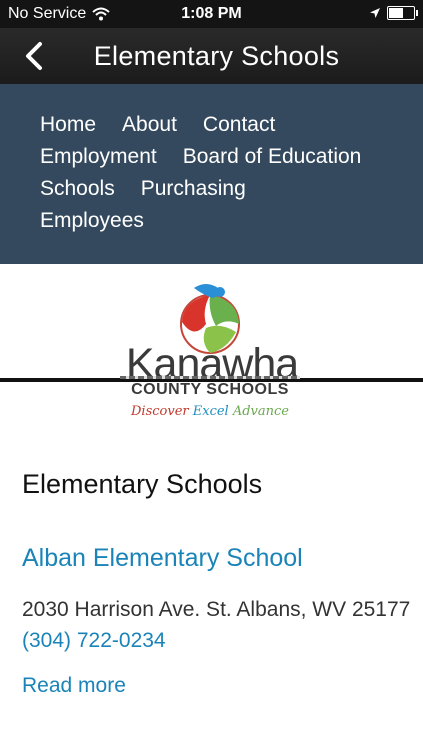 Image resolution: width=423 pixels, height=750 pixels. What do you see at coordinates (217, 558) in the screenshot?
I see `school-name-link: Alban Elementary School` at bounding box center [217, 558].